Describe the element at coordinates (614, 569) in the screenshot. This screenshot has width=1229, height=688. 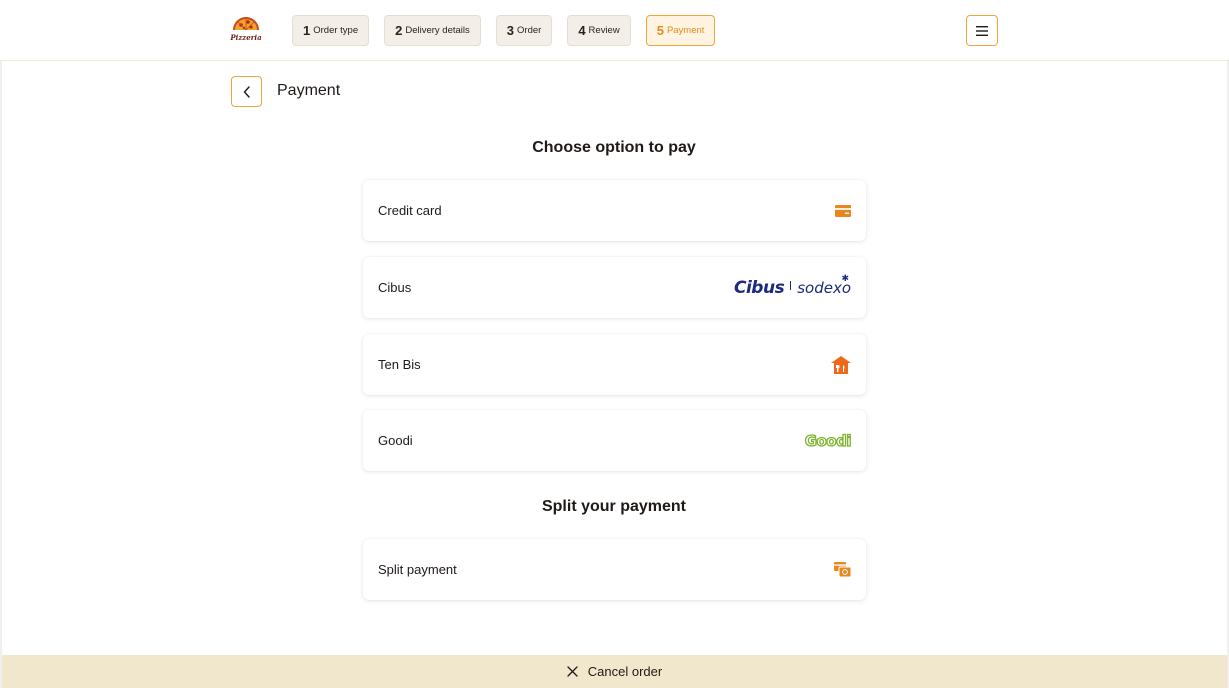
I see `payment-option-split: Split payment` at that location.